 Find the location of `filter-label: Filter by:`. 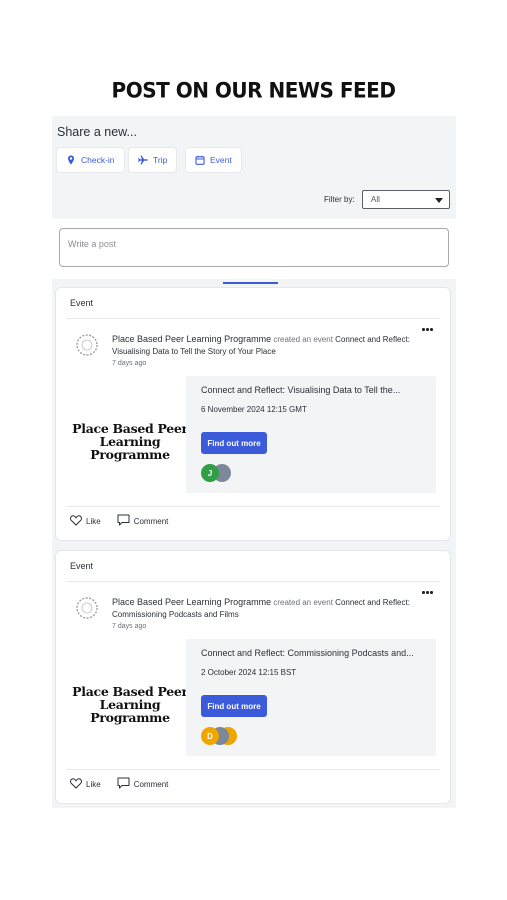

filter-label: Filter by: is located at coordinates (339, 199).